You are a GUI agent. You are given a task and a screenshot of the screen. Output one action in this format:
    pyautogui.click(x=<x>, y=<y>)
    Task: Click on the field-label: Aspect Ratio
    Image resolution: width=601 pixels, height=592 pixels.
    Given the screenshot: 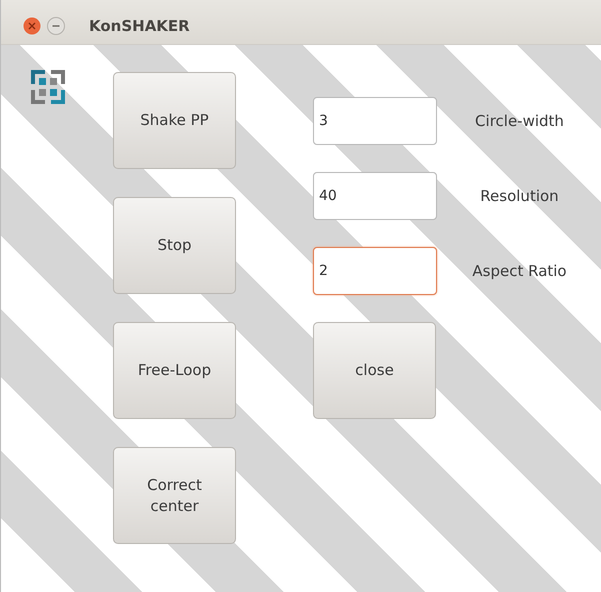 What is the action you would take?
    pyautogui.click(x=519, y=271)
    